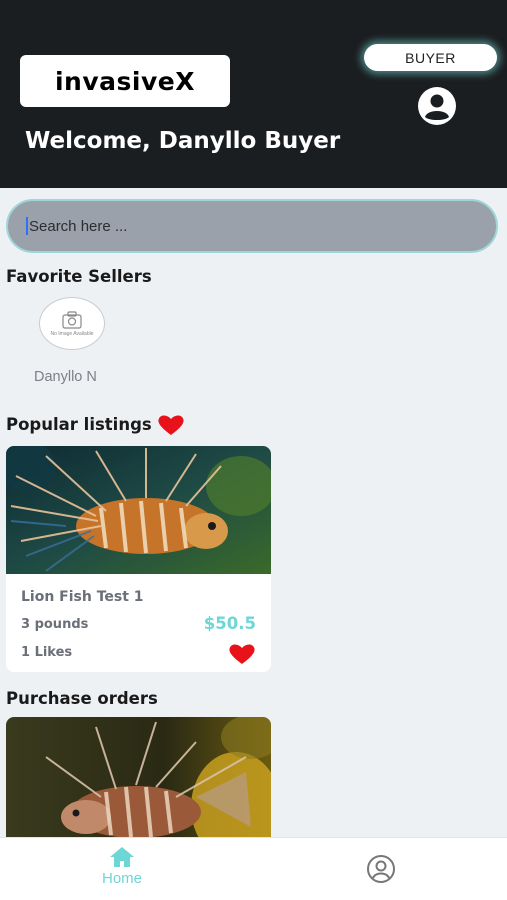 This screenshot has height=900, width=507. What do you see at coordinates (72, 333) in the screenshot?
I see `no-image-text: No Image Available` at bounding box center [72, 333].